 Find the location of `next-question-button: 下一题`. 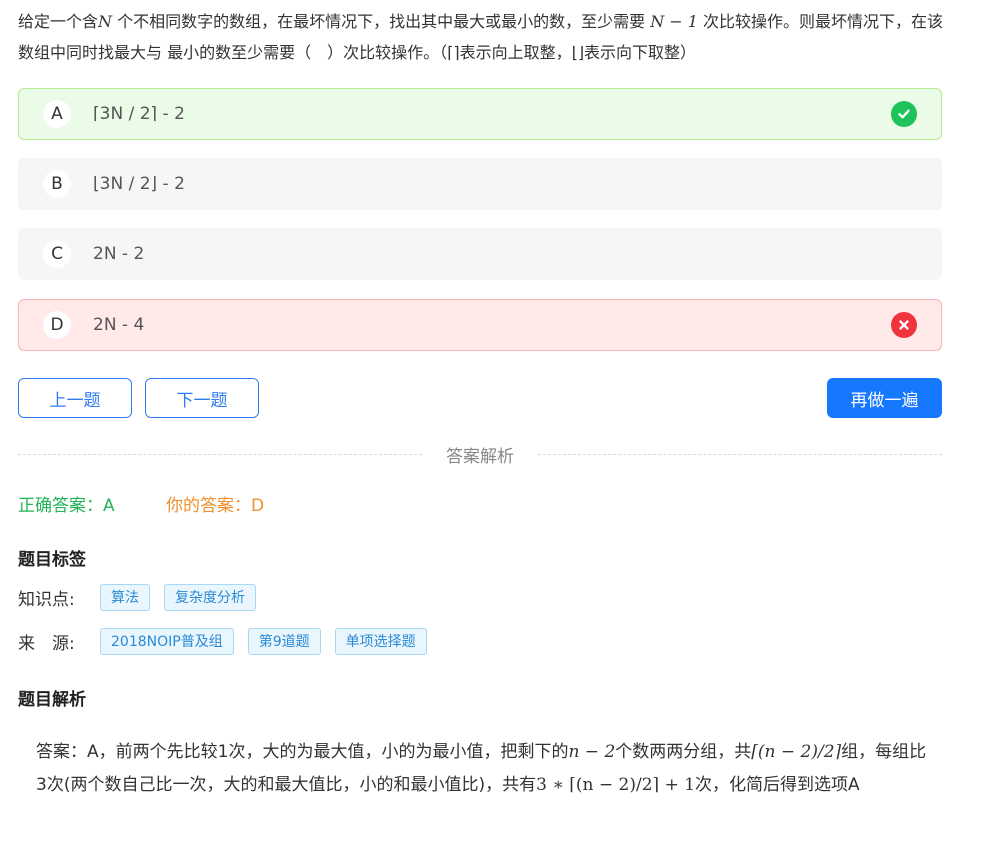

next-question-button: 下一题 is located at coordinates (202, 398).